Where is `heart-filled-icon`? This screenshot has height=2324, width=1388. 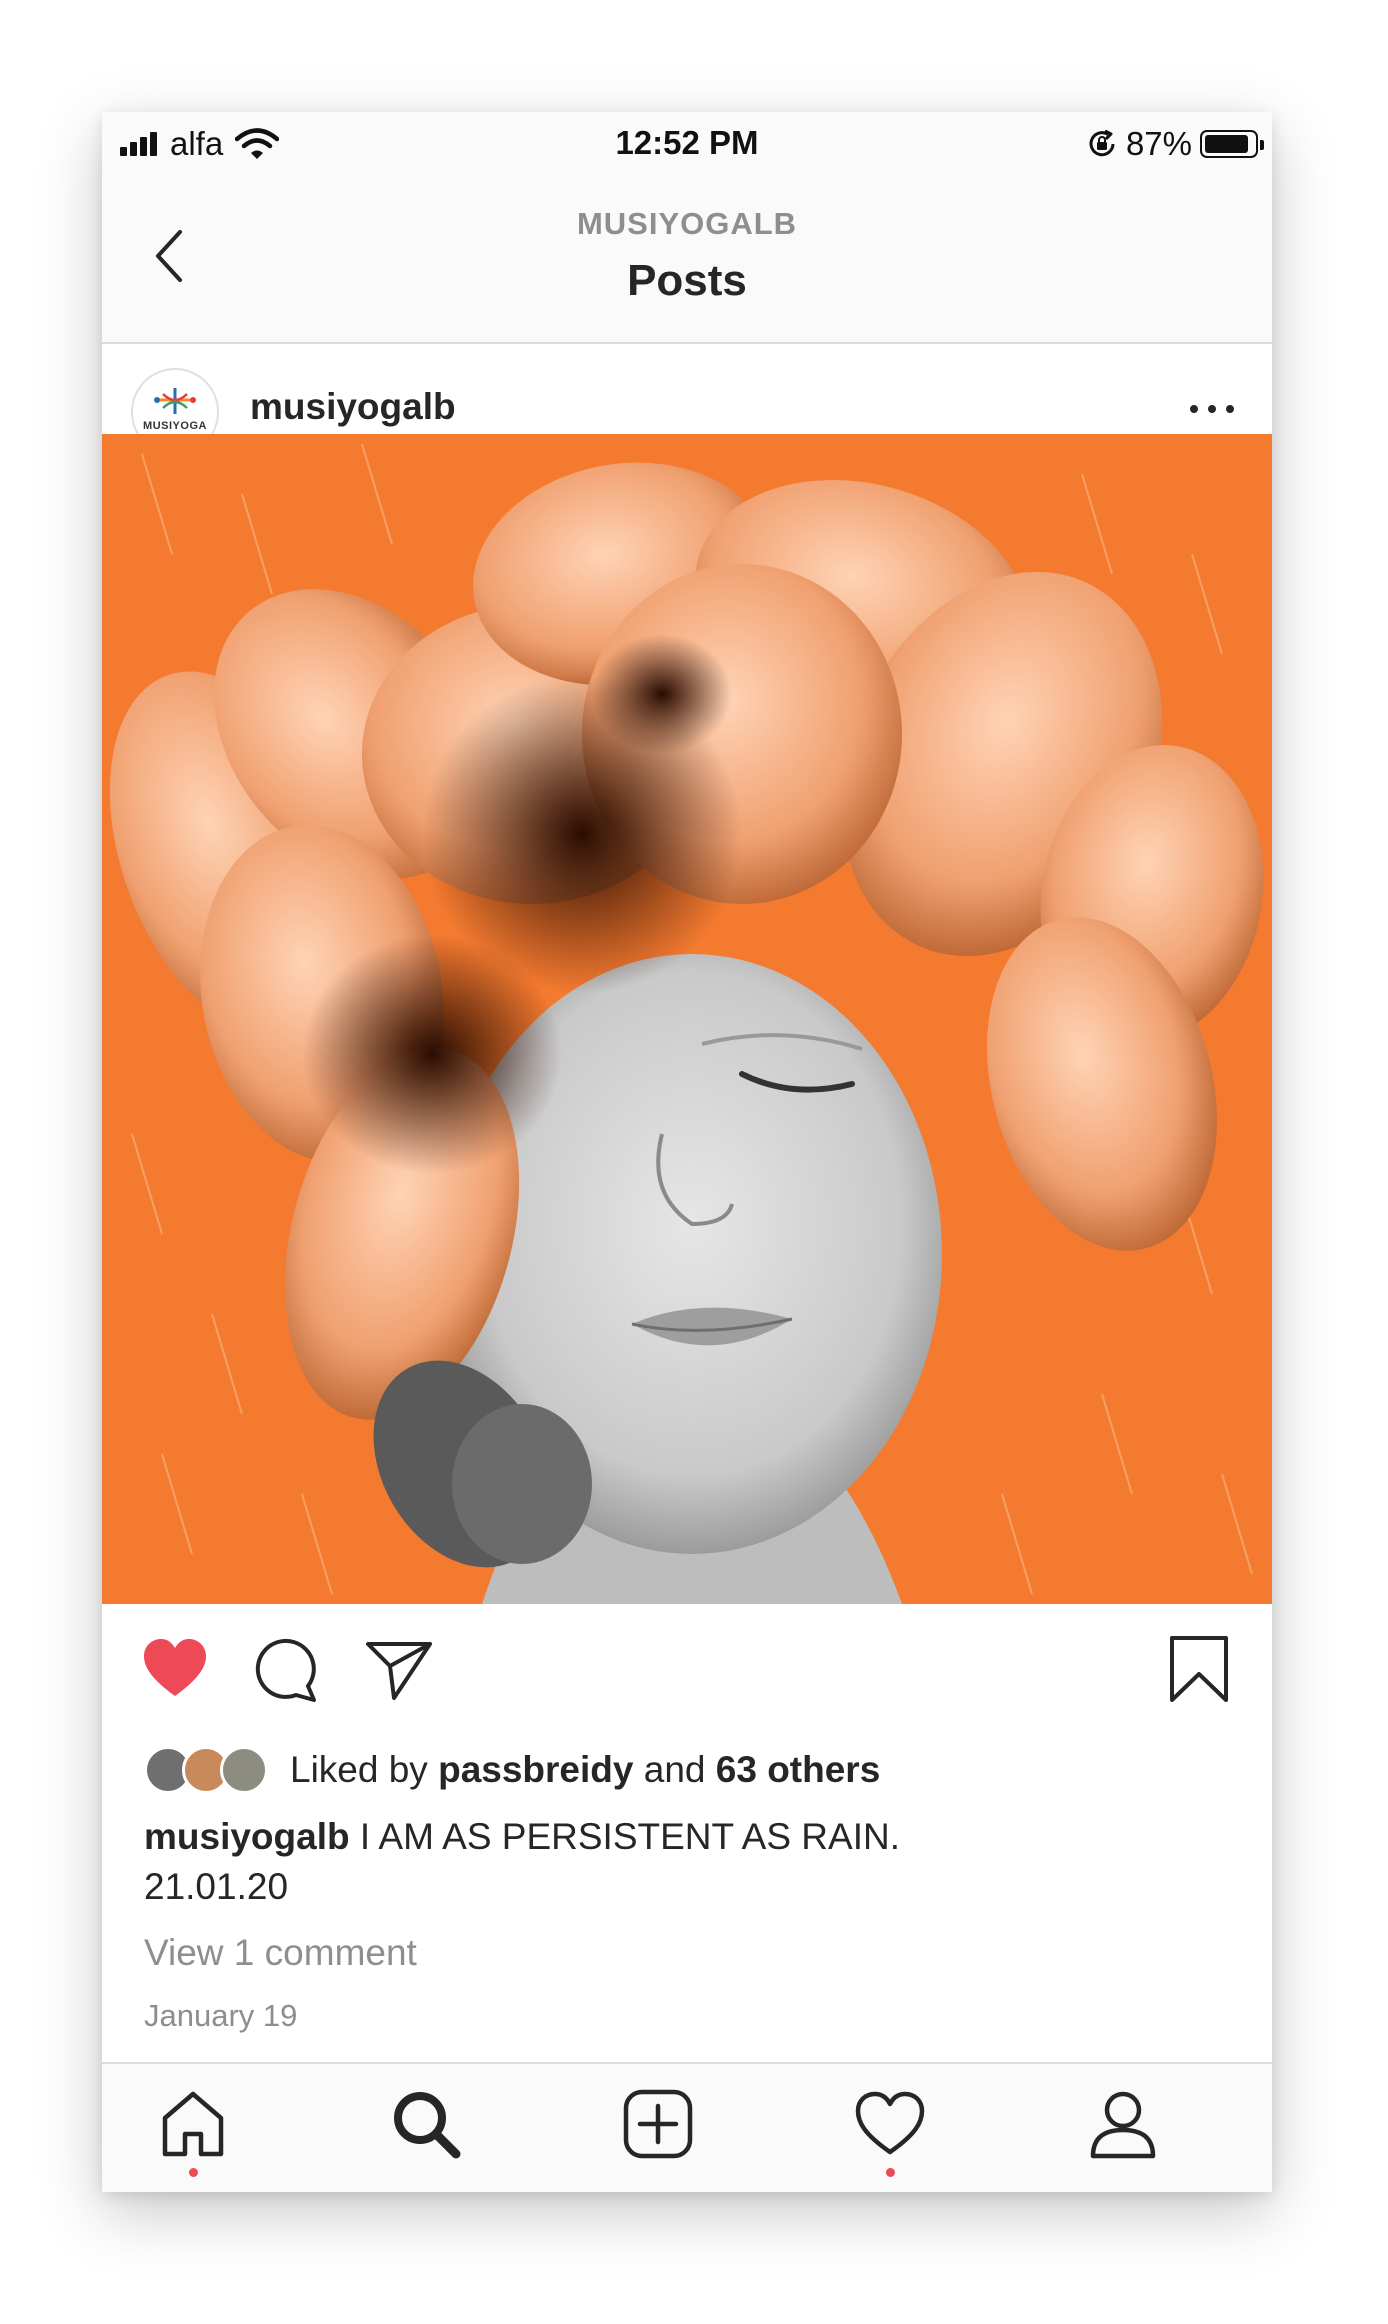 heart-filled-icon is located at coordinates (175, 1669).